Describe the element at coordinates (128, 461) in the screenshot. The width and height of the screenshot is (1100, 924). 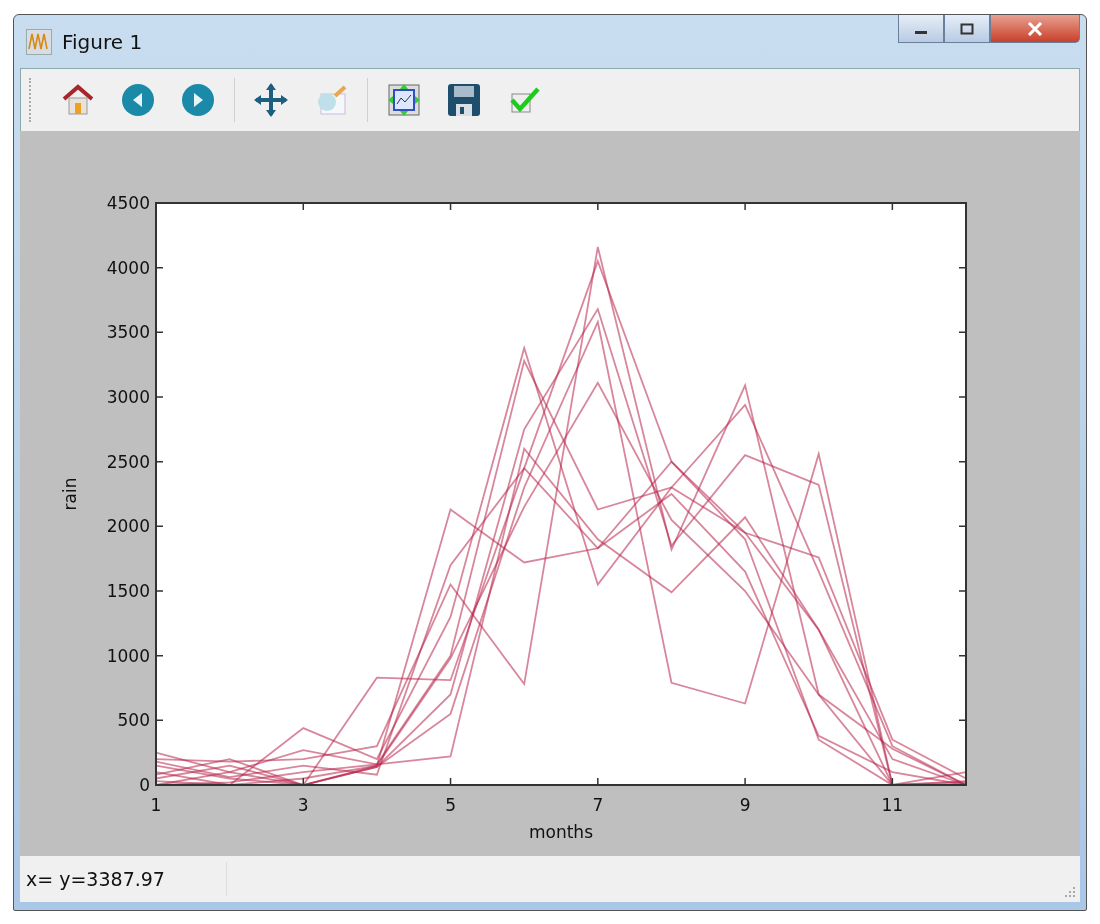
I see `y-tick-label: 2500` at that location.